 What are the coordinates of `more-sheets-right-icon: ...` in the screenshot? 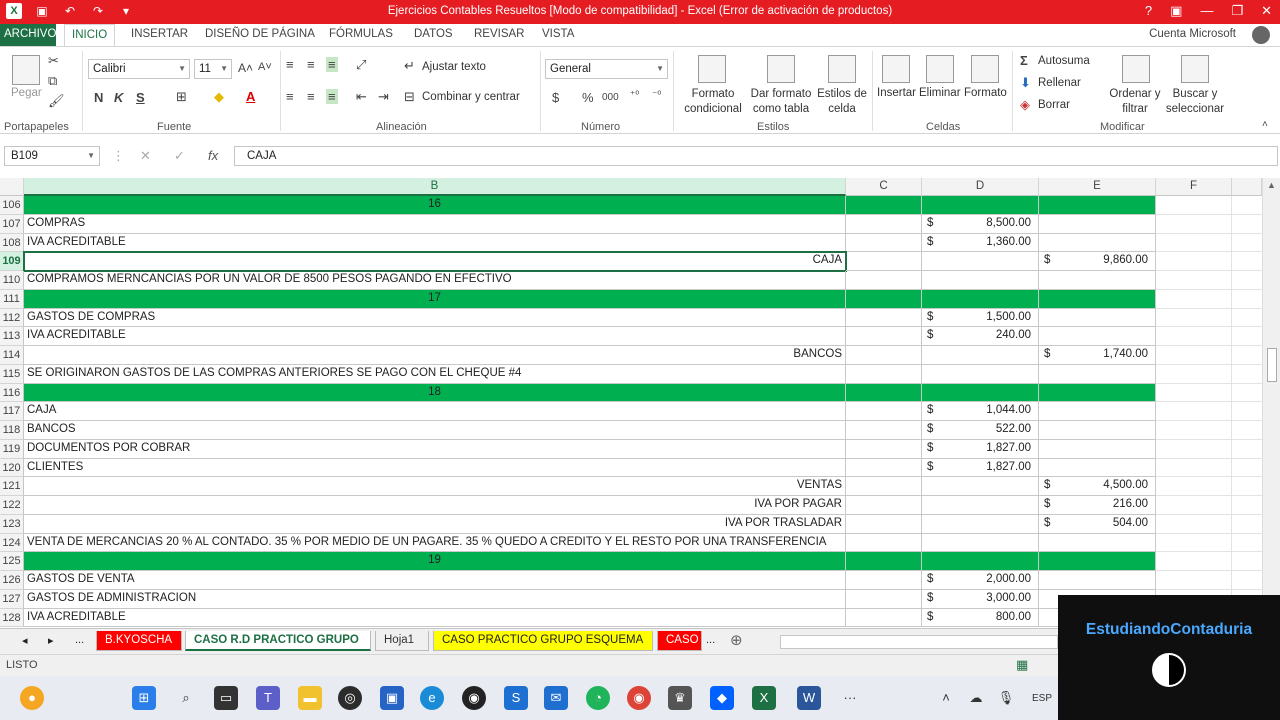 It's located at (710, 640).